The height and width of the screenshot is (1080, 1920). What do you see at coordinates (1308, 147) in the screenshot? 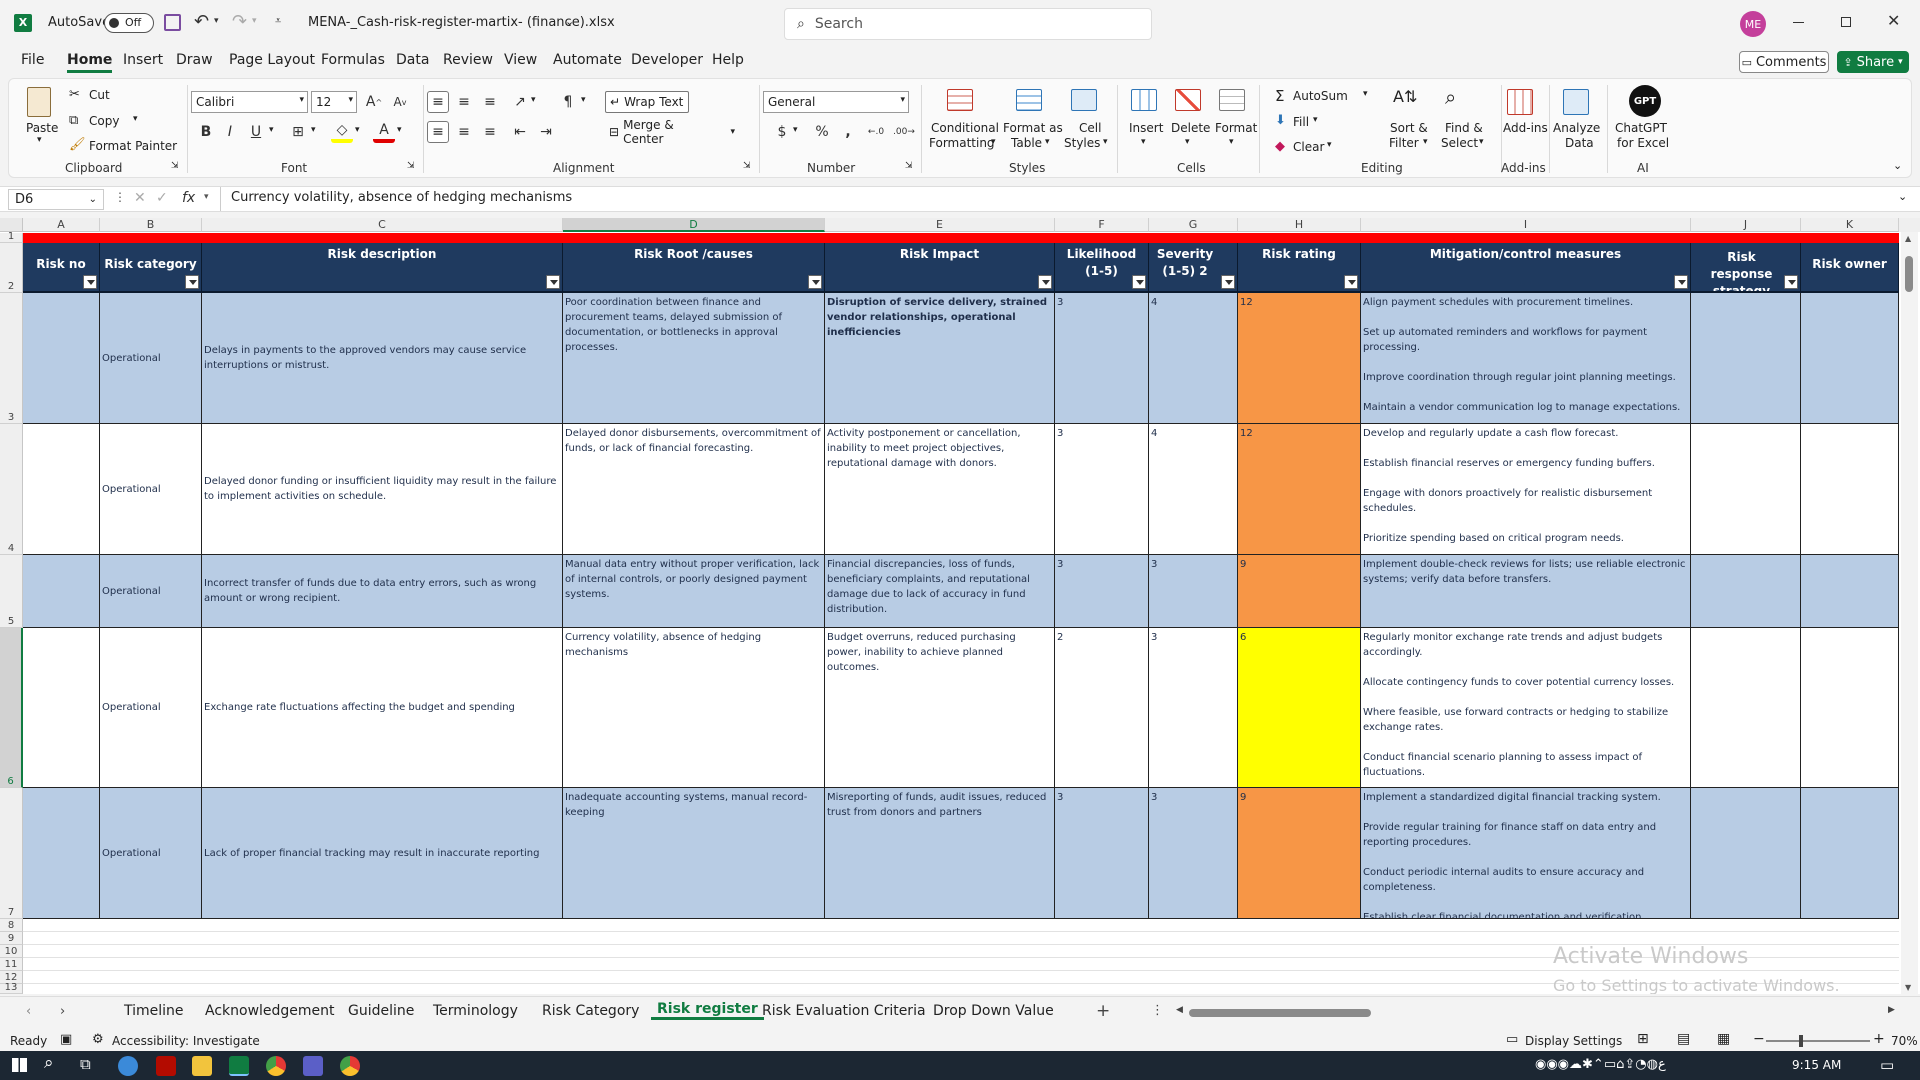
I see `clear-button: Clear` at bounding box center [1308, 147].